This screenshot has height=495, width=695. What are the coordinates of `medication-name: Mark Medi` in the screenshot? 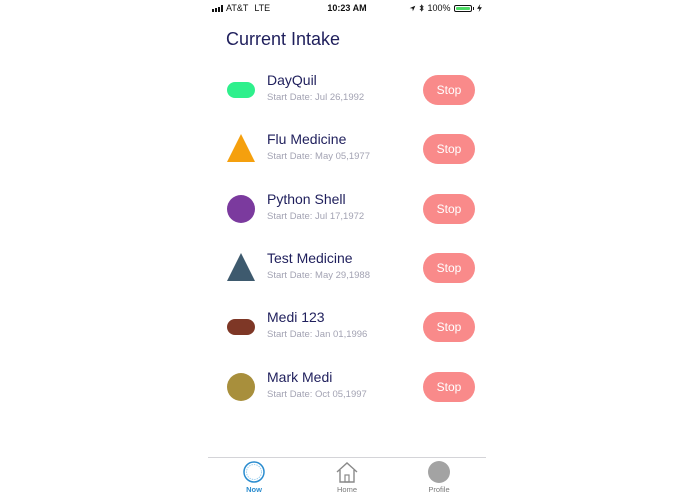 It's located at (300, 376).